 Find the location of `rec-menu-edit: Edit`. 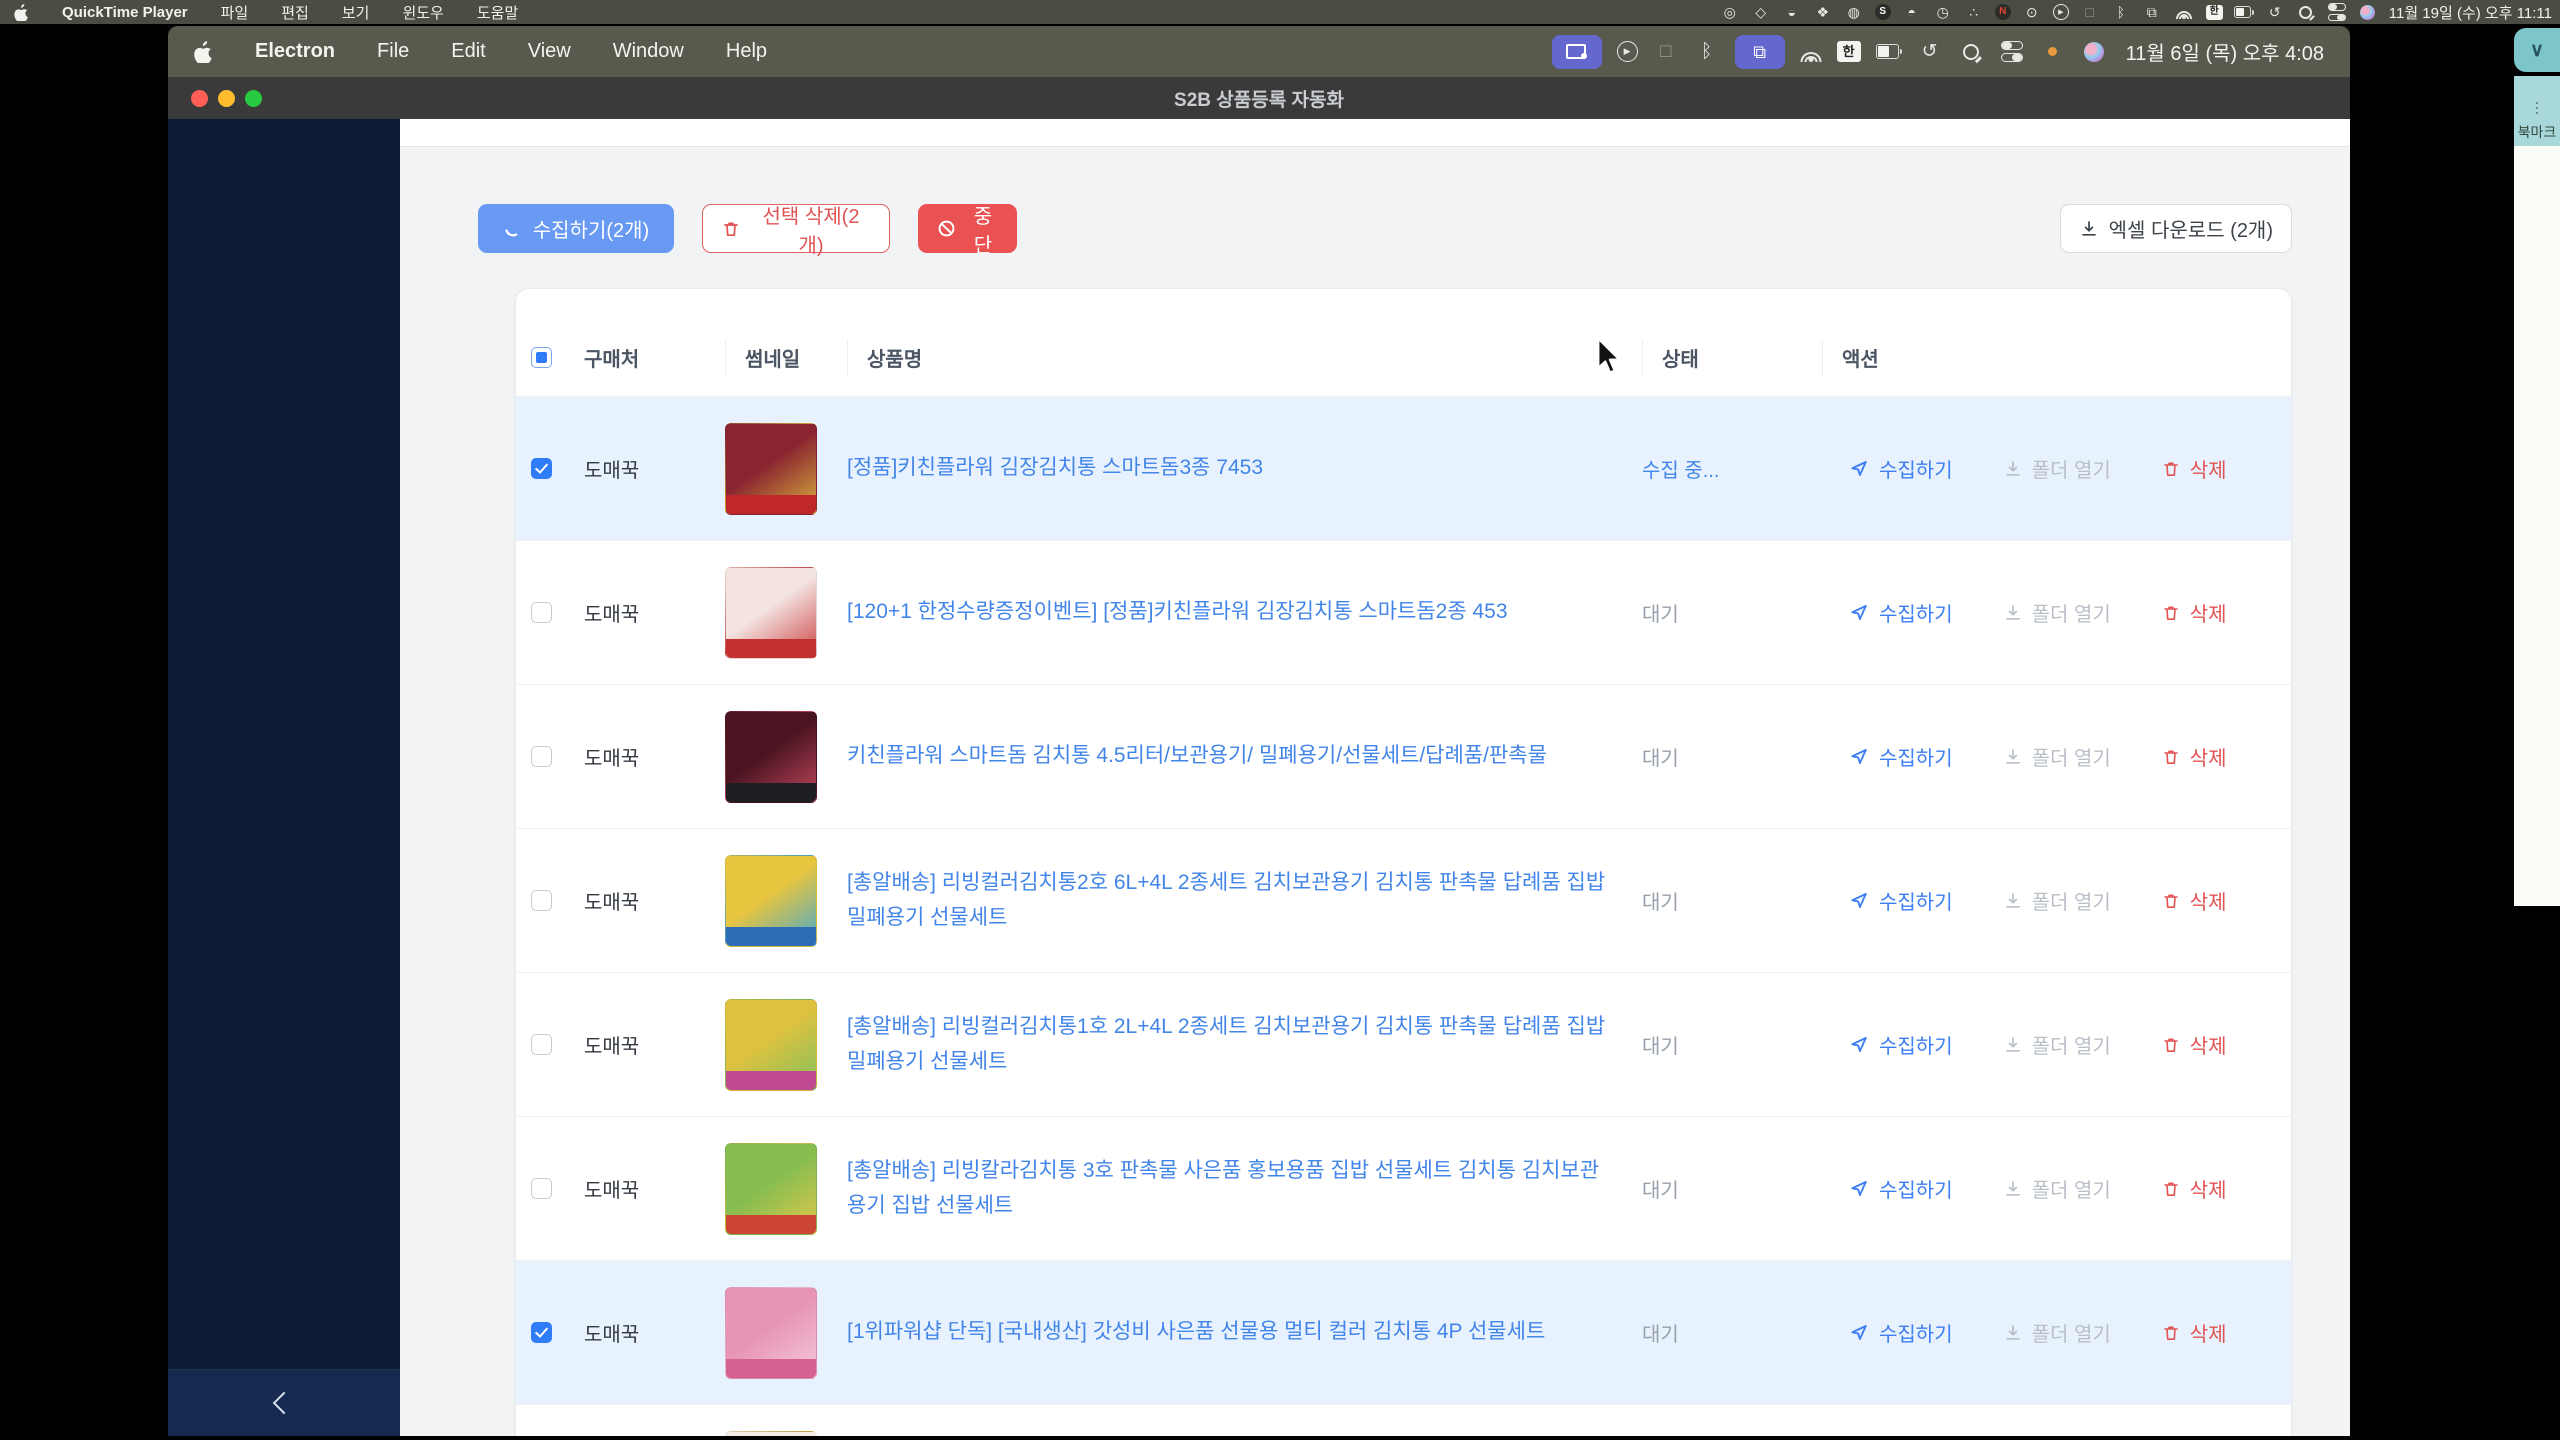

rec-menu-edit: Edit is located at coordinates (468, 51).